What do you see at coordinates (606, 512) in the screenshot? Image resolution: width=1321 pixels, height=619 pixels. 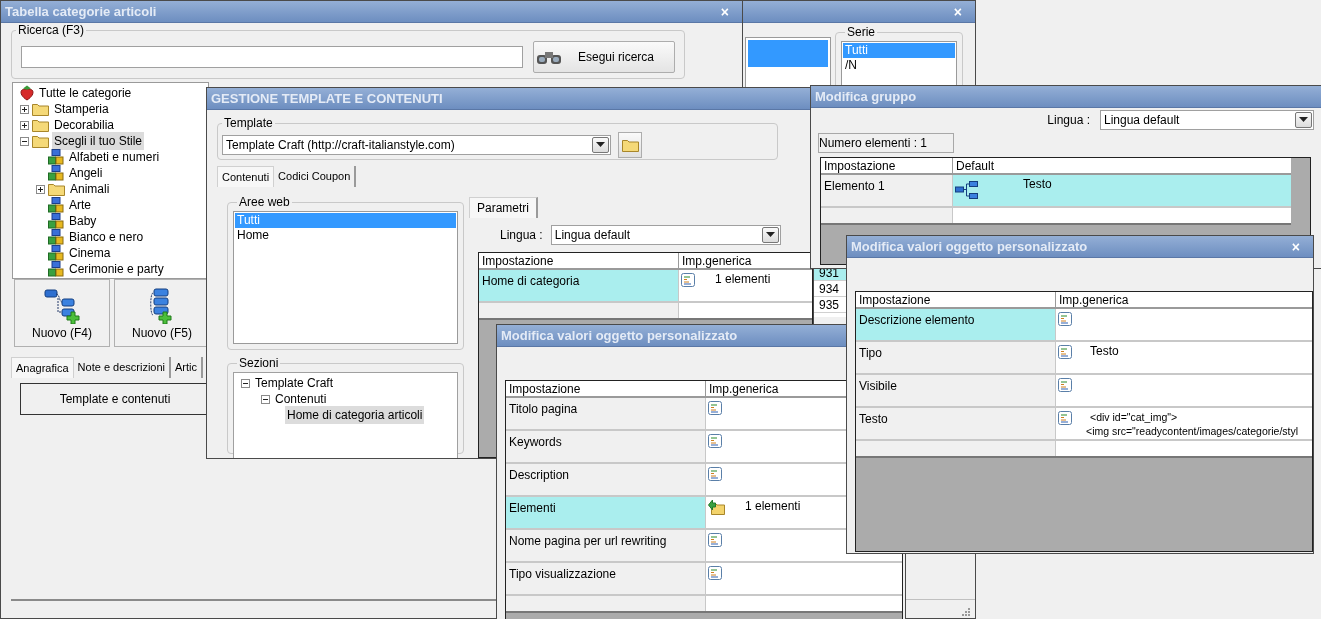 I see `table-cell: Elementi` at bounding box center [606, 512].